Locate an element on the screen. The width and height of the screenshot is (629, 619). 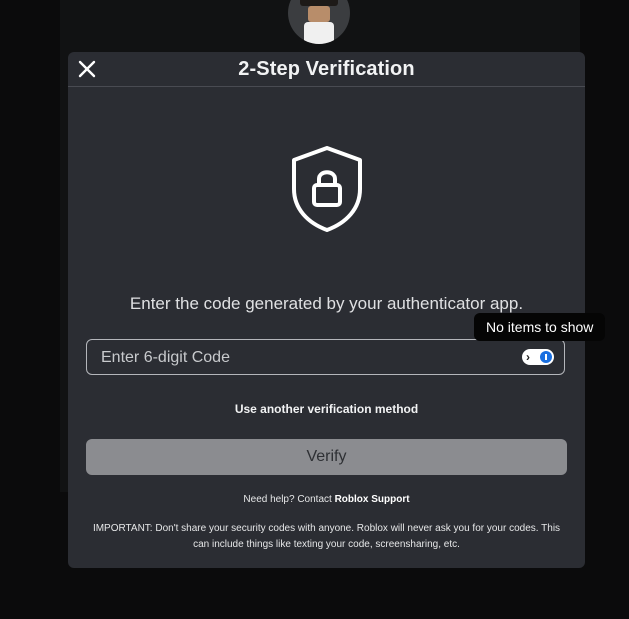
tooltip: No items to show is located at coordinates (540, 327).